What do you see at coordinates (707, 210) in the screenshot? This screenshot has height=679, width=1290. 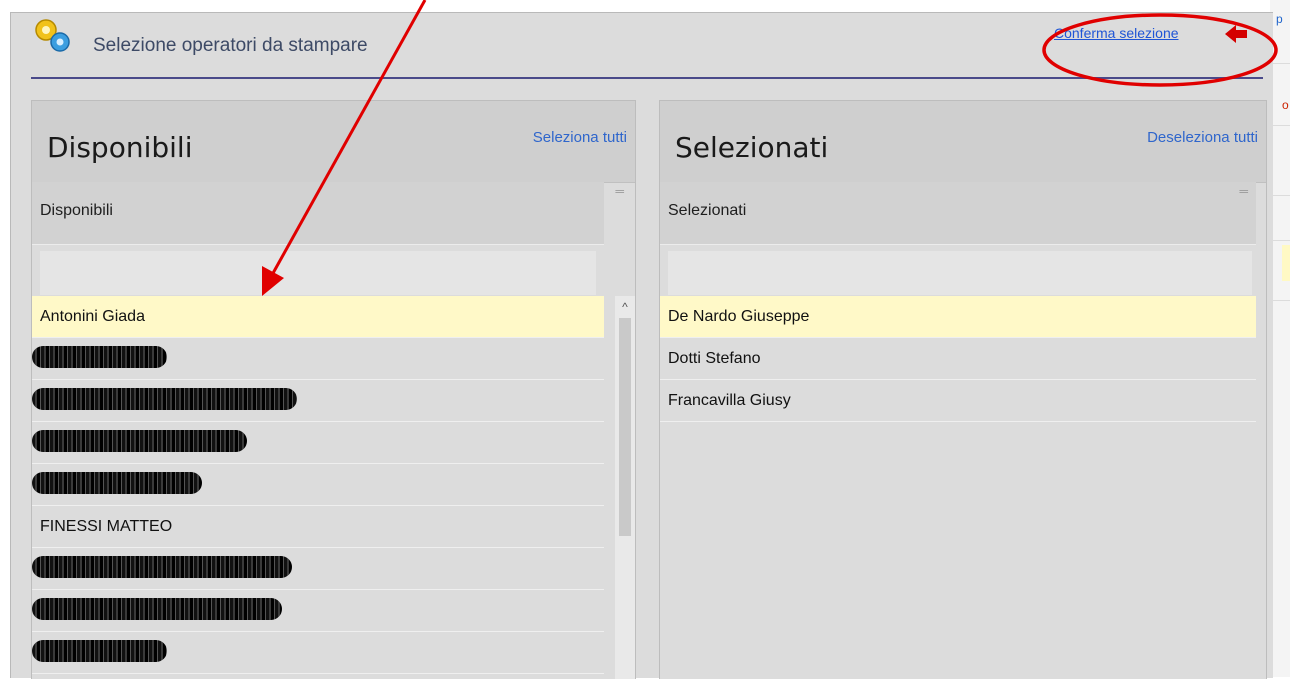 I see `selected-column-label: Selezionati` at bounding box center [707, 210].